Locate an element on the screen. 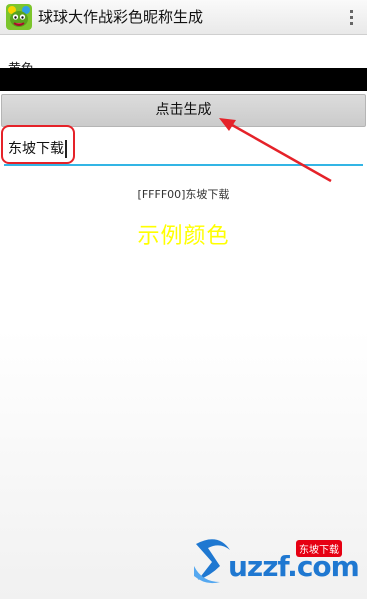 The image size is (367, 599). watermark-text: uzzf.com is located at coordinates (294, 566).